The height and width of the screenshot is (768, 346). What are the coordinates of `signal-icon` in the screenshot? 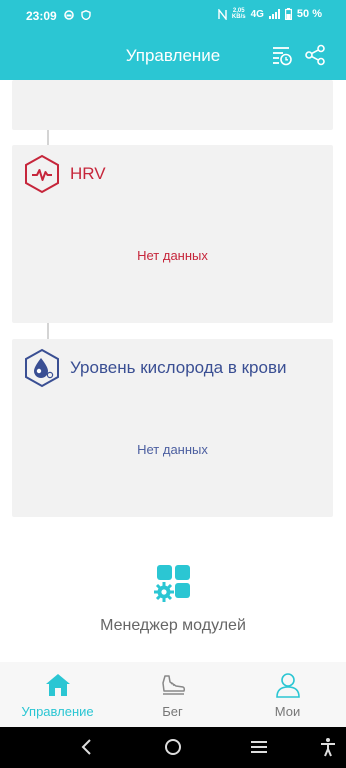 It's located at (274, 14).